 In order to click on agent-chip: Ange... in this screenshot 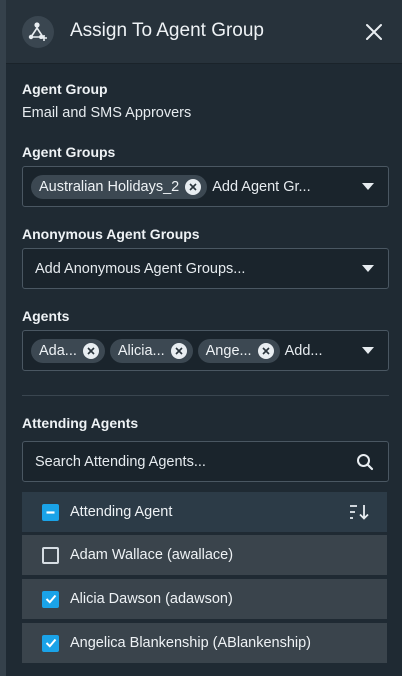, I will do `click(238, 350)`.